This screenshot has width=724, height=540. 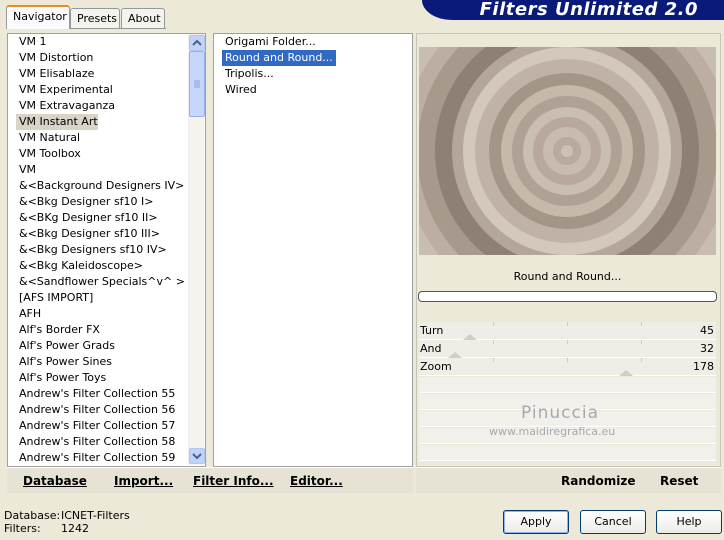 What do you see at coordinates (54, 58) in the screenshot?
I see `category-item: VM Distortion` at bounding box center [54, 58].